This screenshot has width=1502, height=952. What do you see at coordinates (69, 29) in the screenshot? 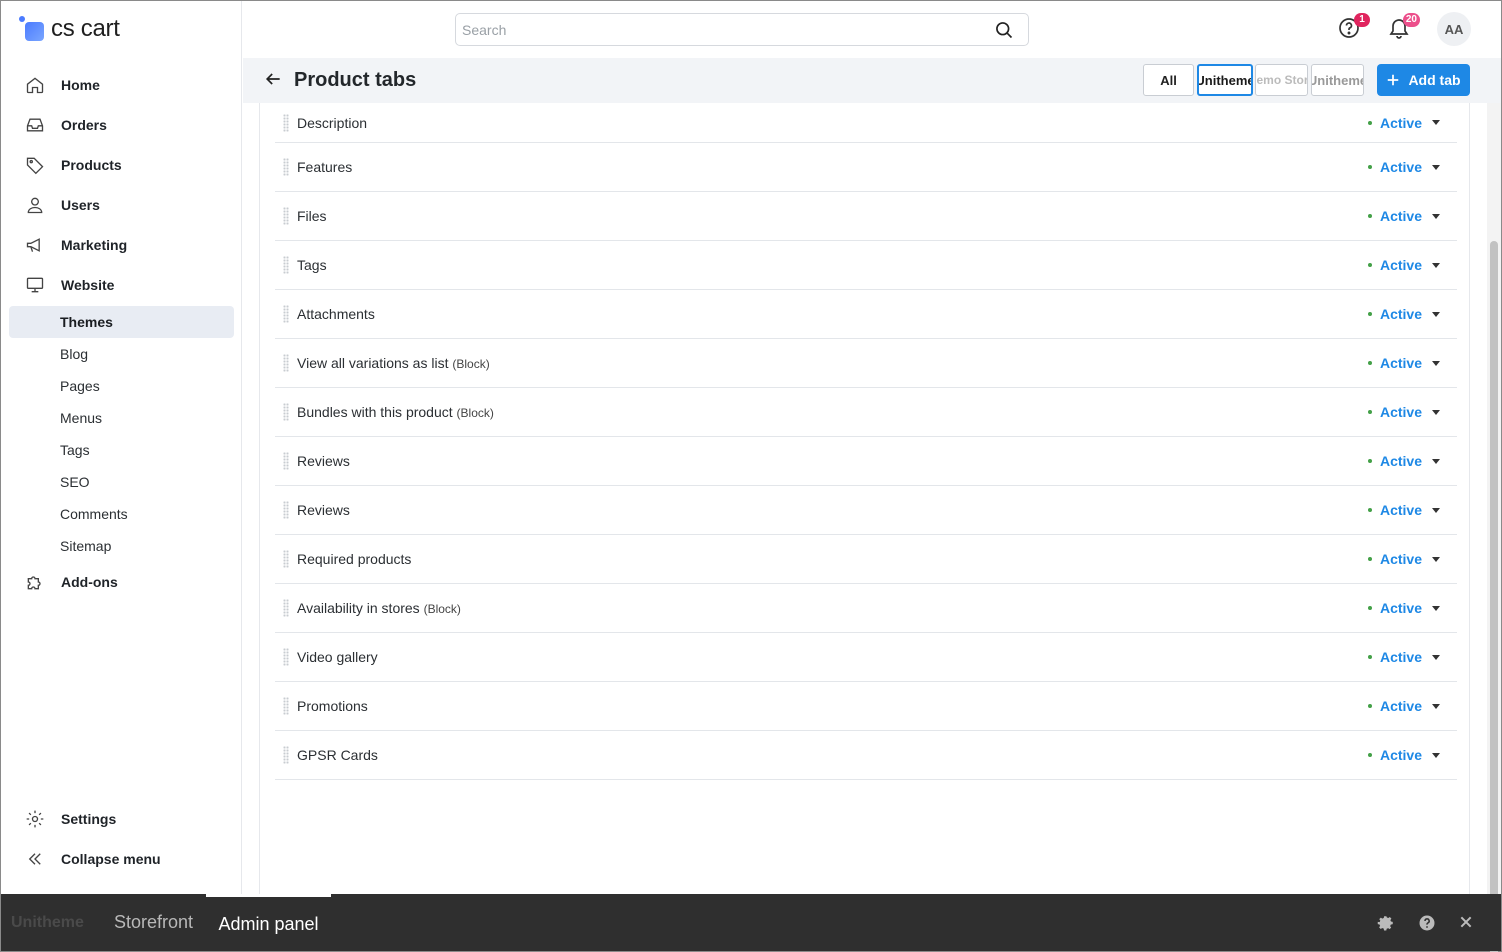
I see `logo: cs cart` at bounding box center [69, 29].